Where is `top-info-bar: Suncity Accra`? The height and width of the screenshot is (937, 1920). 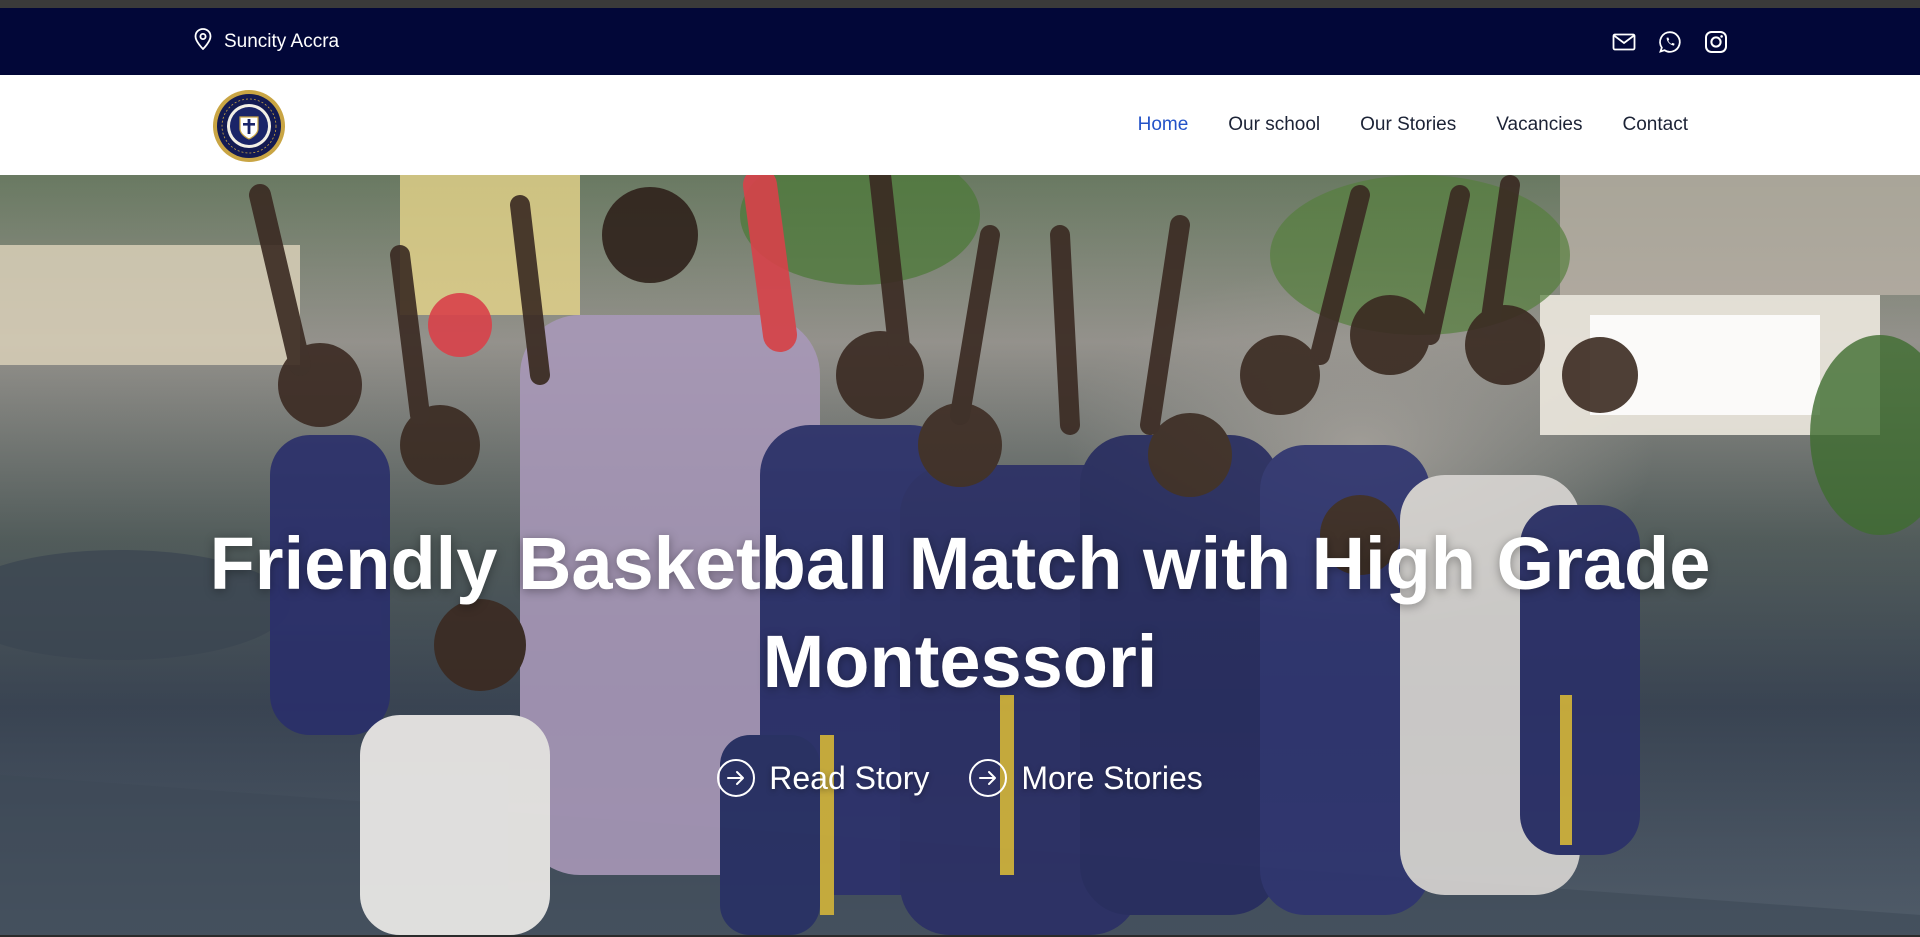 top-info-bar: Suncity Accra is located at coordinates (960, 41).